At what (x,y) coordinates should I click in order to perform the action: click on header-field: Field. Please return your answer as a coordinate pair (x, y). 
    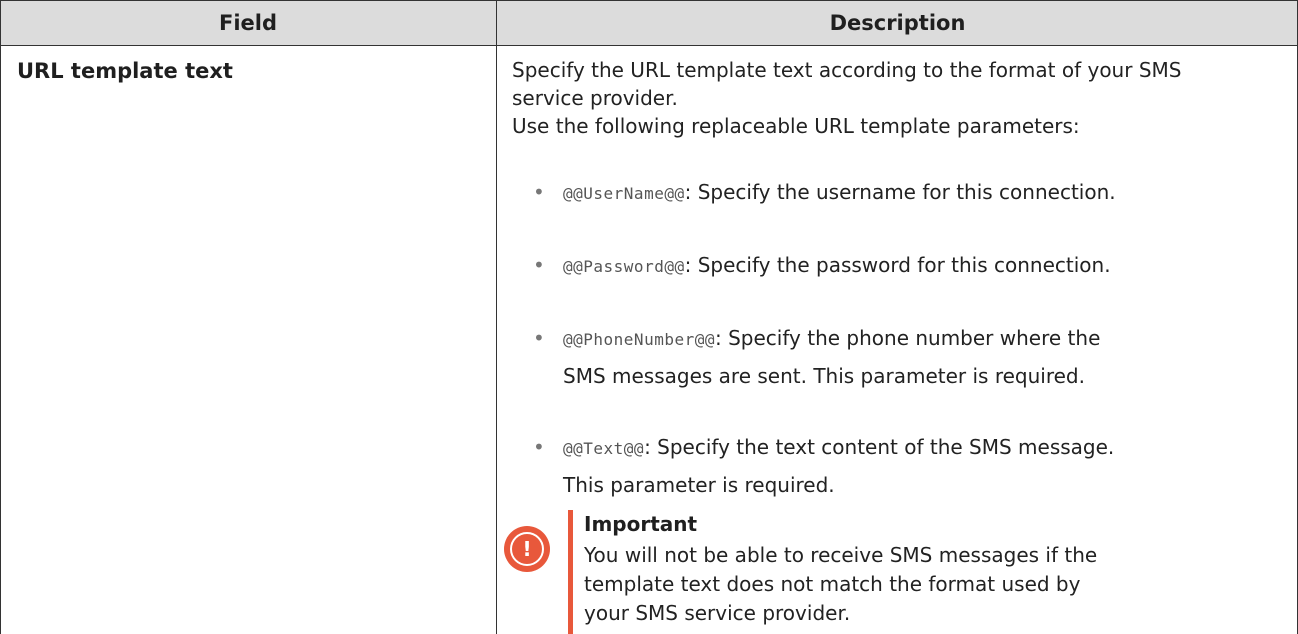
    Looking at the image, I should click on (248, 22).